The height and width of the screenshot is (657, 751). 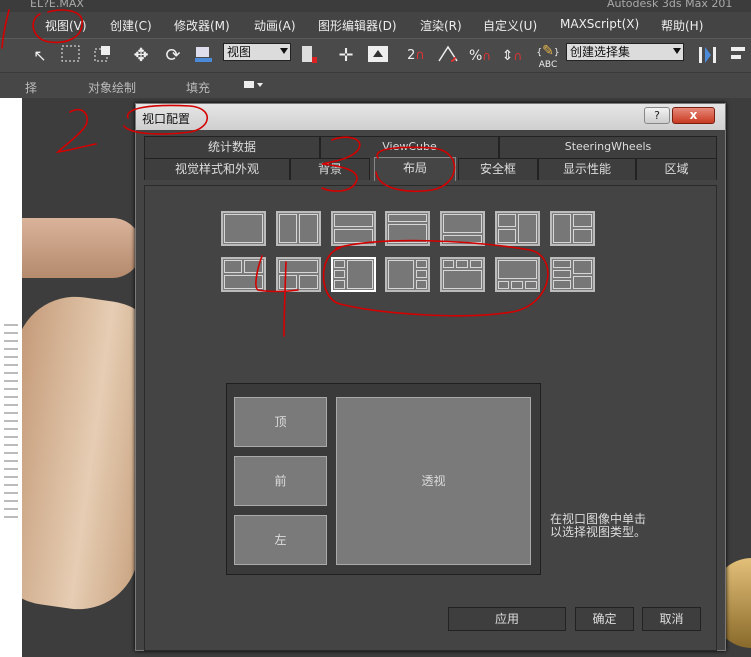 What do you see at coordinates (232, 147) in the screenshot?
I see `tab-statistics: 统计数据` at bounding box center [232, 147].